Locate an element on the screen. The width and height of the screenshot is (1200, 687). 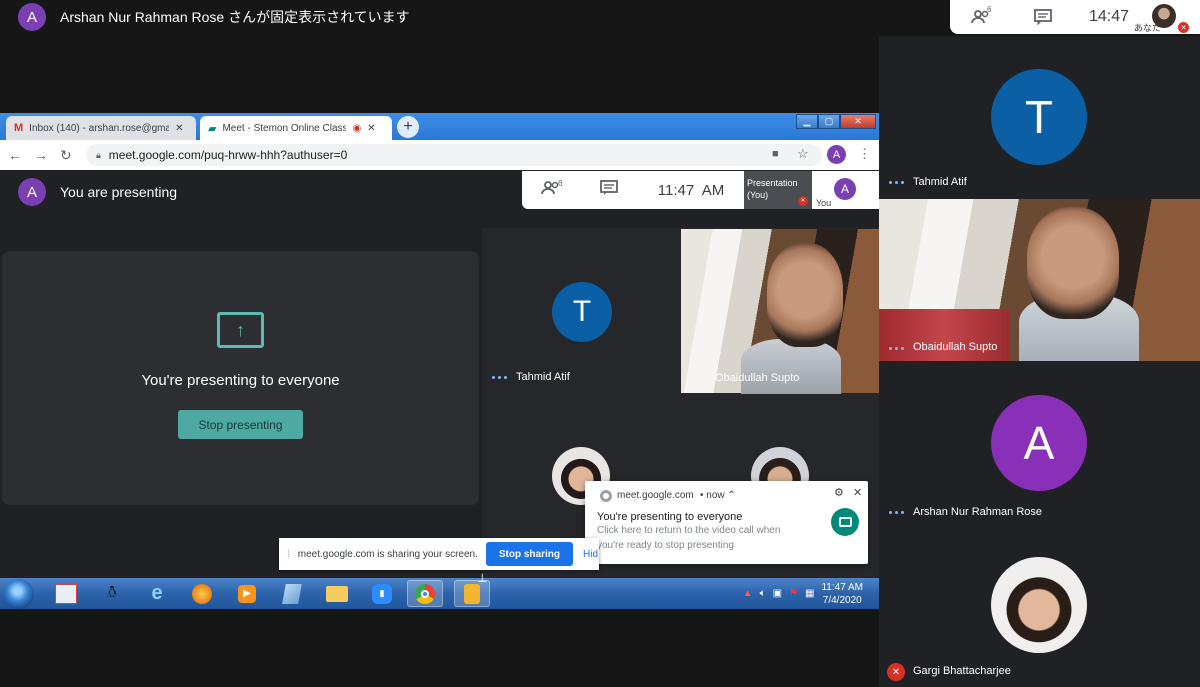
new-tab-button: + is located at coordinates (408, 127).